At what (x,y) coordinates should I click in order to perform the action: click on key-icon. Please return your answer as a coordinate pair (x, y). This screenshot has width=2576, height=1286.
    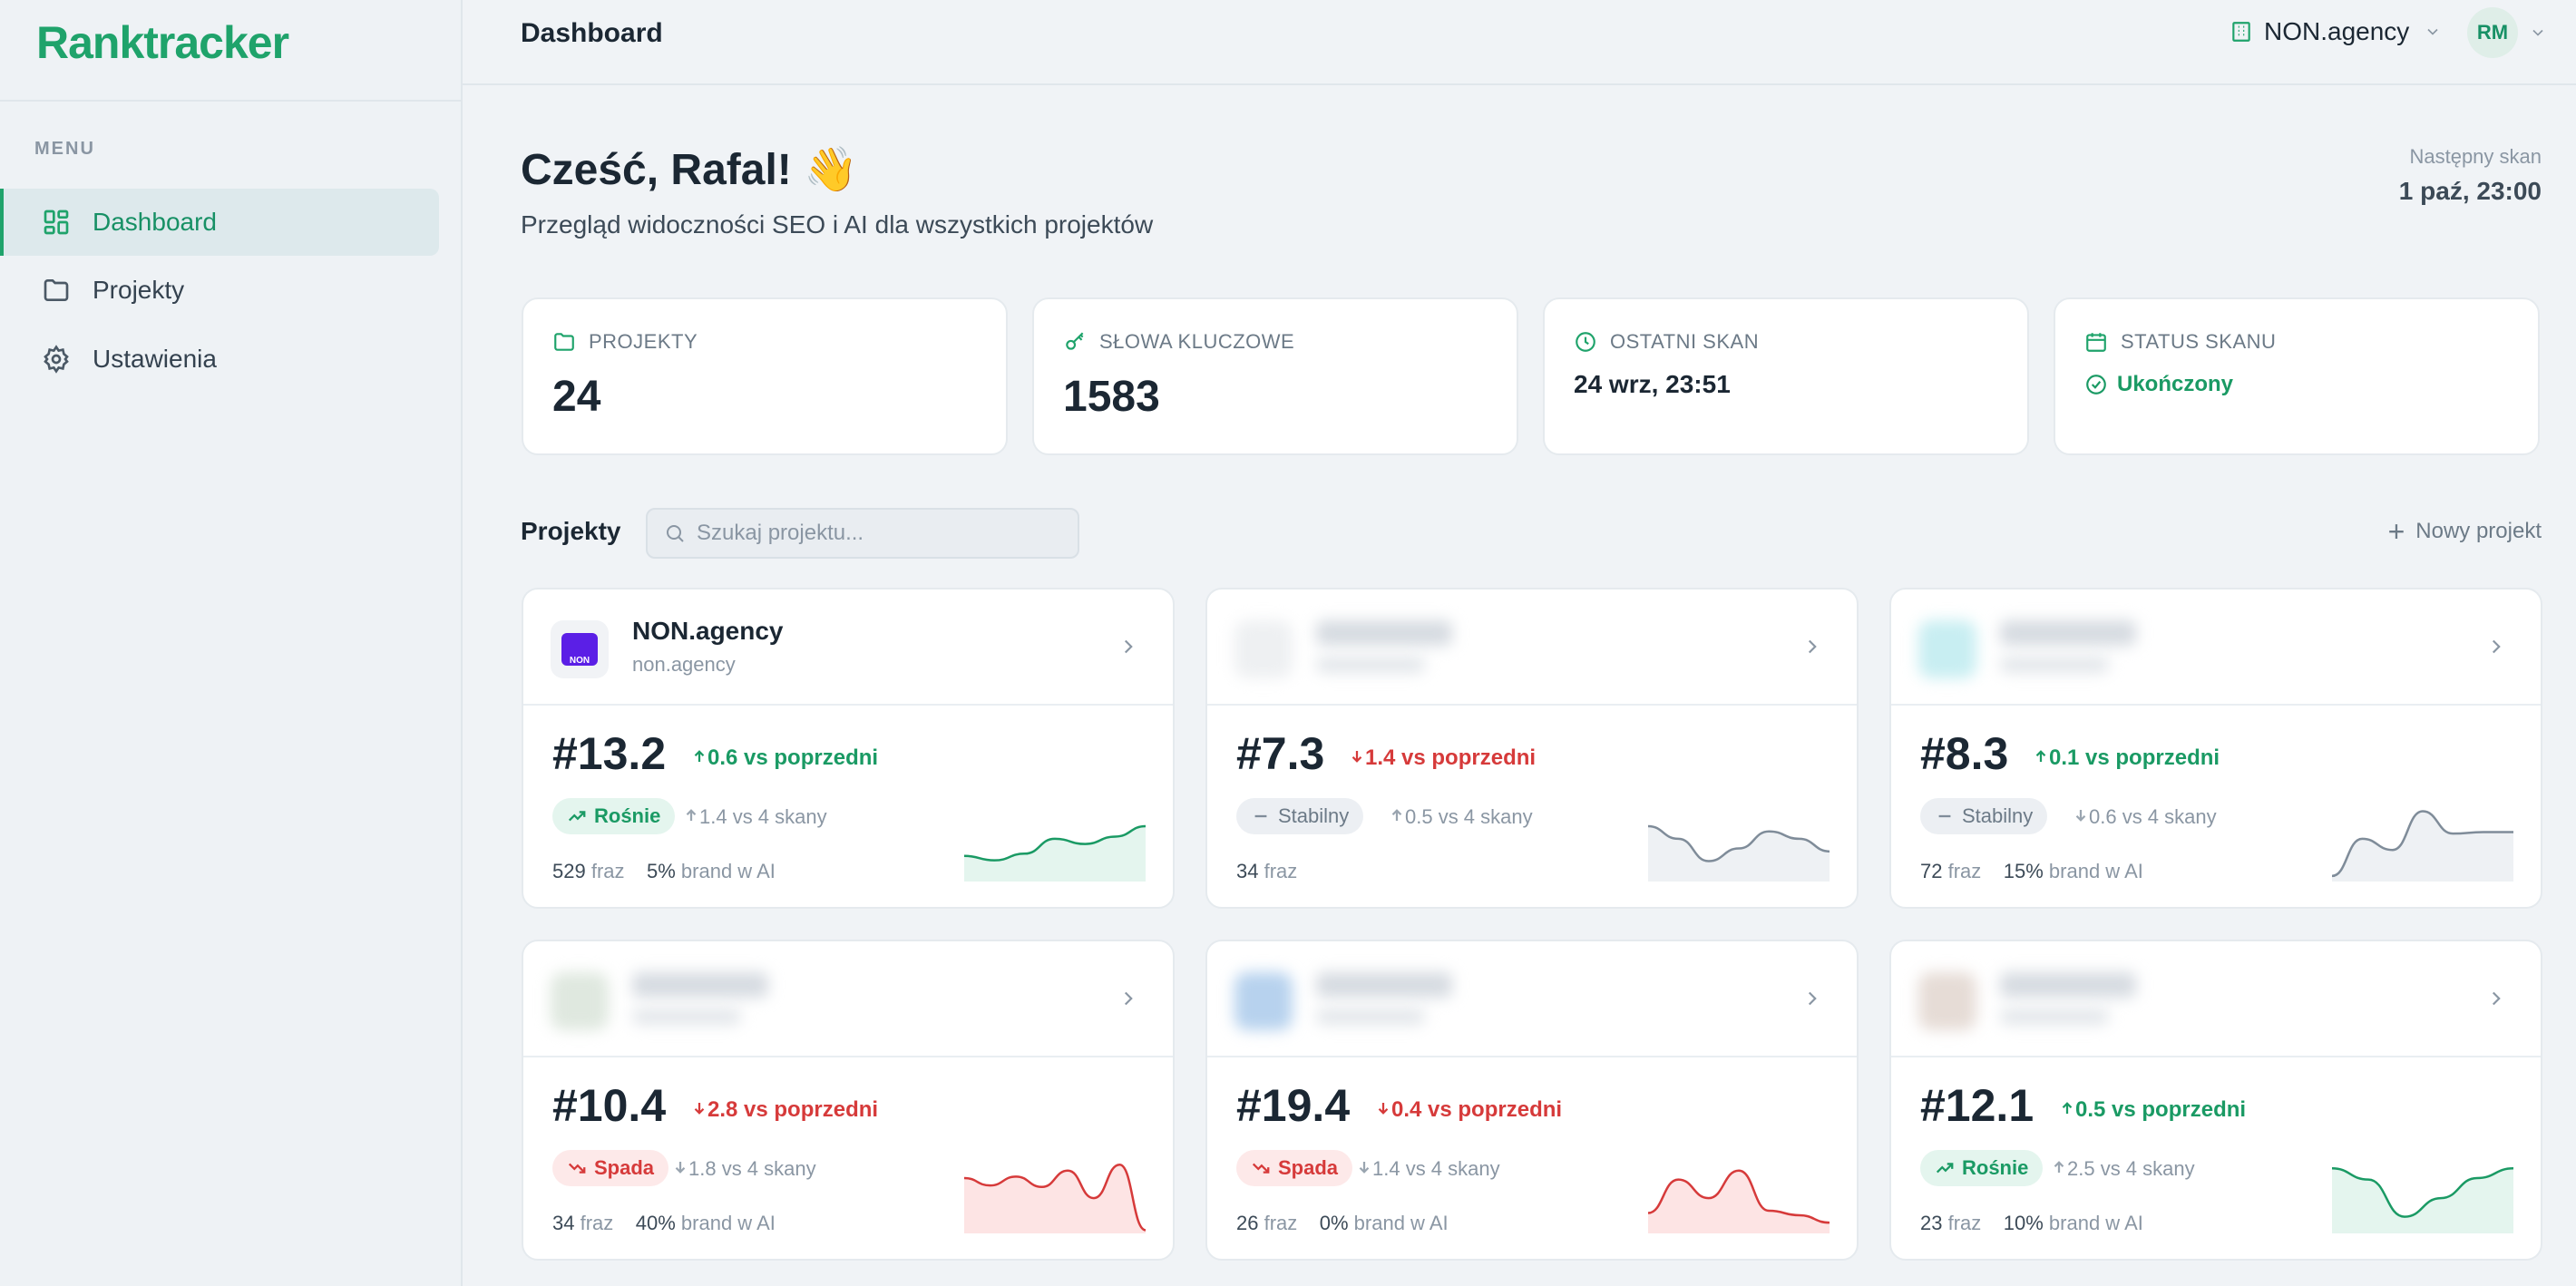
    Looking at the image, I should click on (1075, 341).